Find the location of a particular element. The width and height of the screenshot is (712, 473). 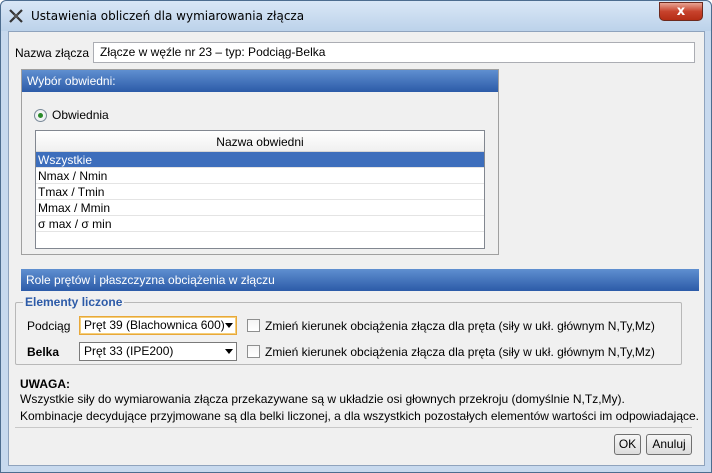

radio-selected-dot is located at coordinates (40, 115).